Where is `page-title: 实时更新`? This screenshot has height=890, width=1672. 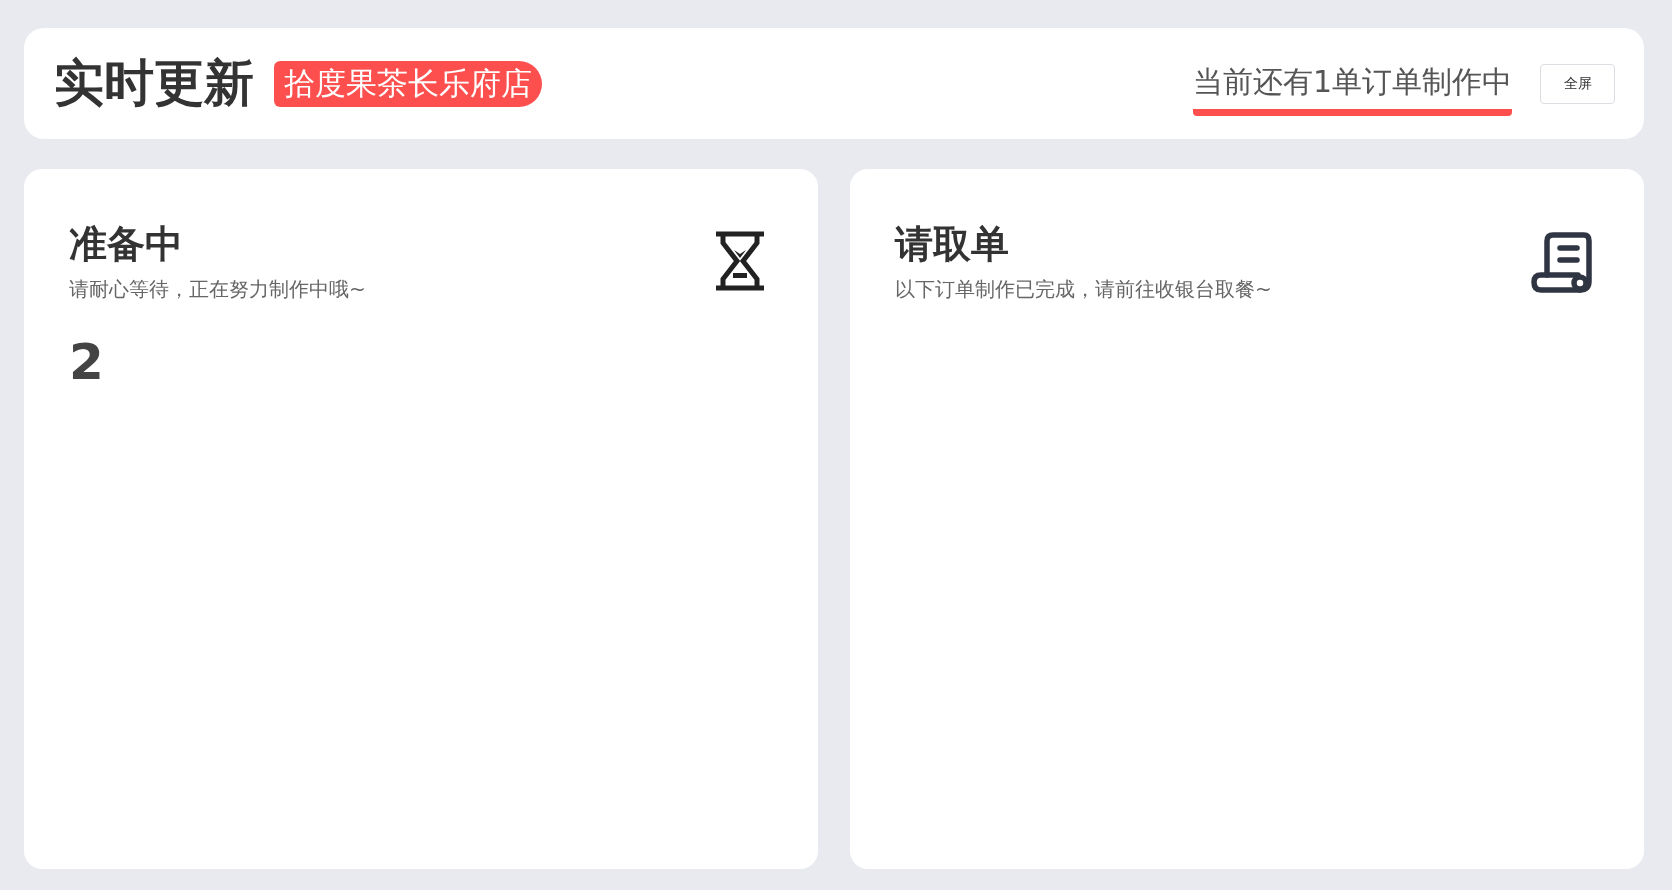 page-title: 实时更新 is located at coordinates (154, 83).